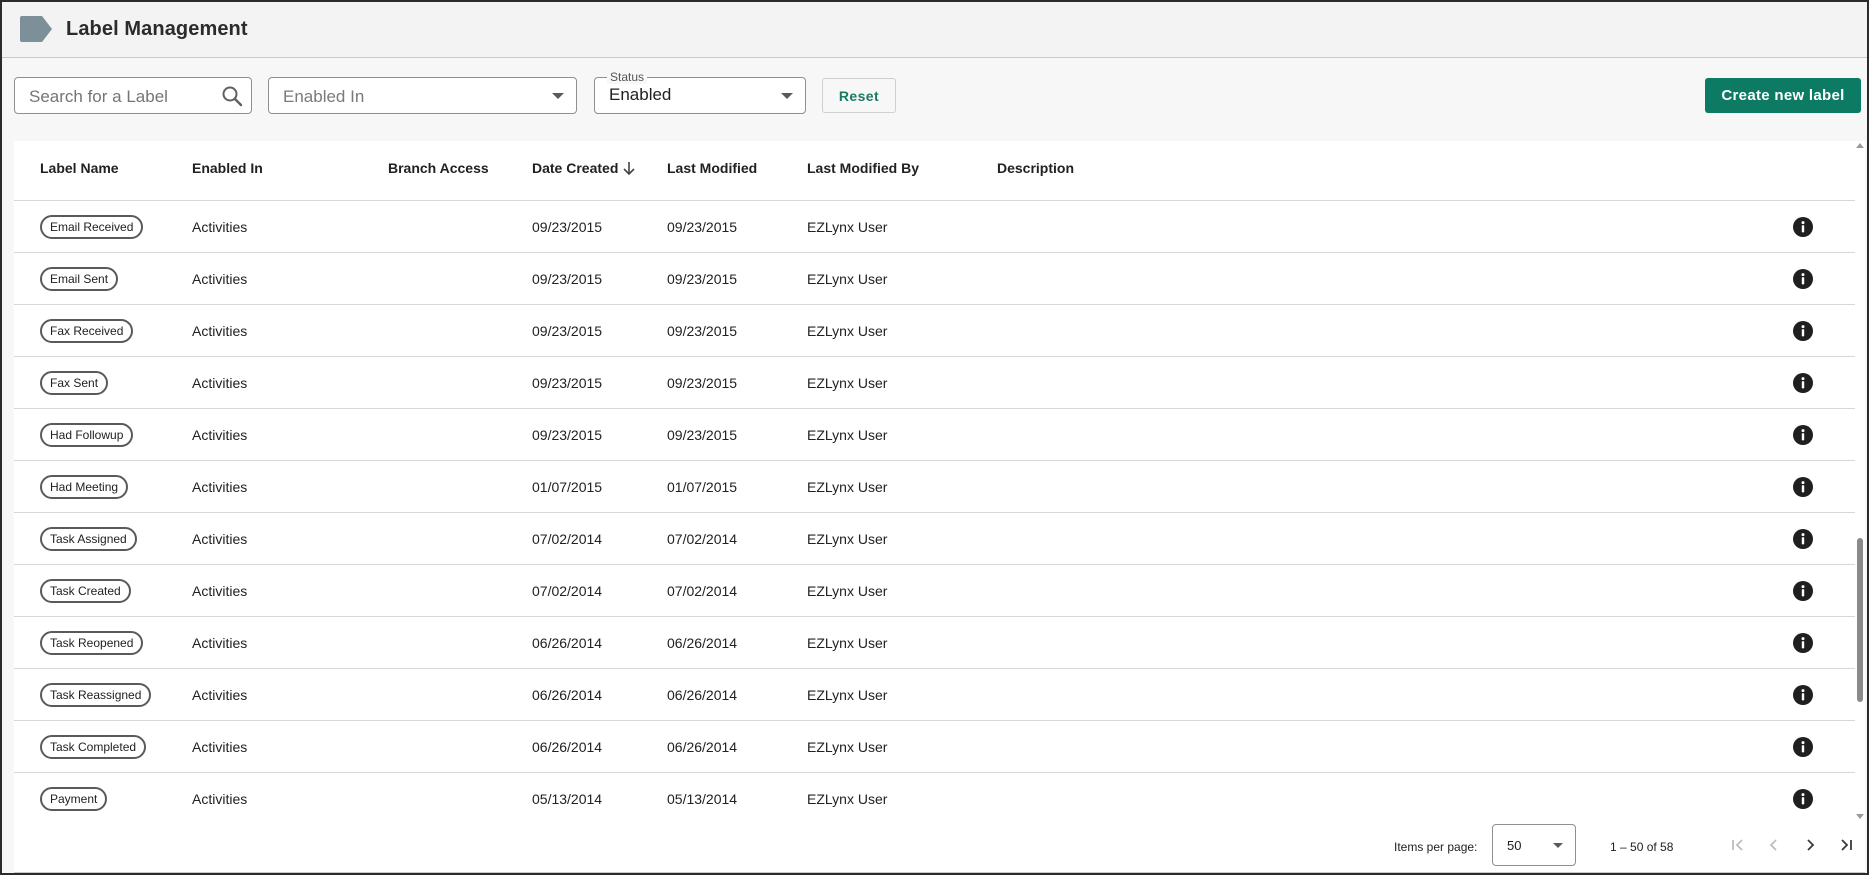 Image resolution: width=1869 pixels, height=875 pixels. I want to click on column-header-last-modified: Last Modified, so click(712, 168).